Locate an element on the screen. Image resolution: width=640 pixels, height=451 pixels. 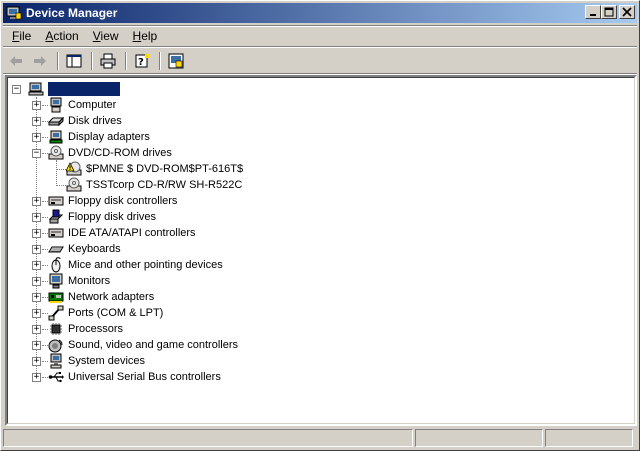
tree-device-tsstcorp-cd-r-rw-sh-r522c: TSSTcorp CD-R/RW SH-R522C is located at coordinates (154, 185).